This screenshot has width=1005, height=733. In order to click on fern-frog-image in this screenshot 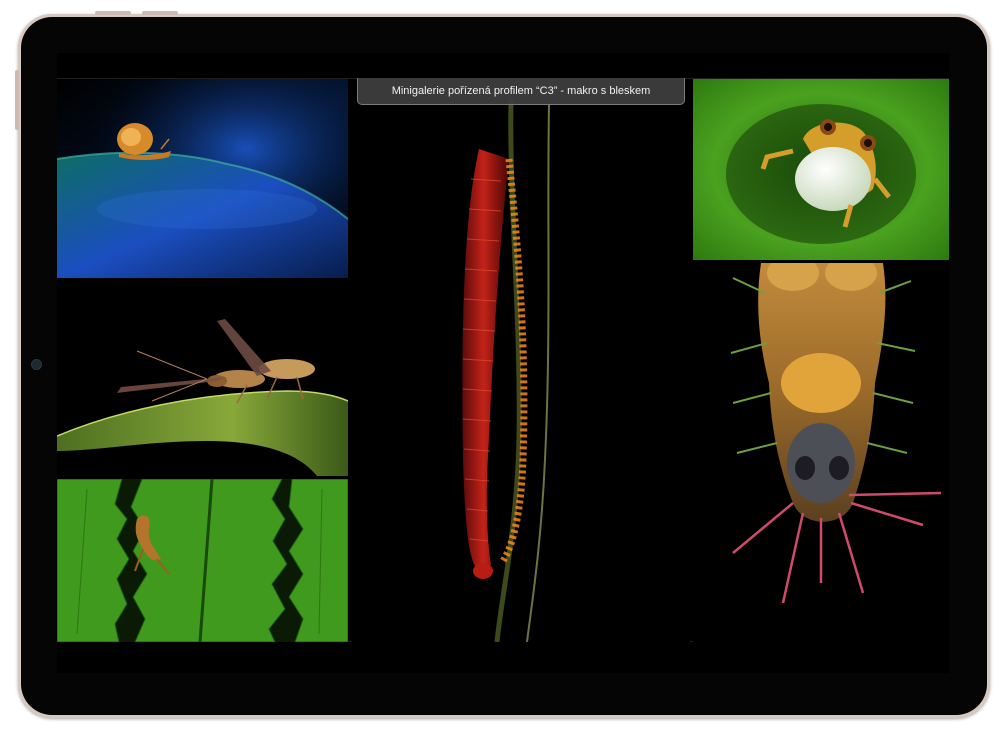, I will do `click(202, 560)`.